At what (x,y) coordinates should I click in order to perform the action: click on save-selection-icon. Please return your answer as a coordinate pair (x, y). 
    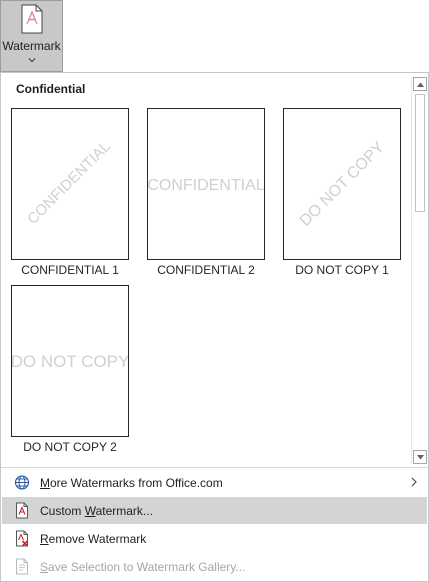
    Looking at the image, I should click on (22, 566).